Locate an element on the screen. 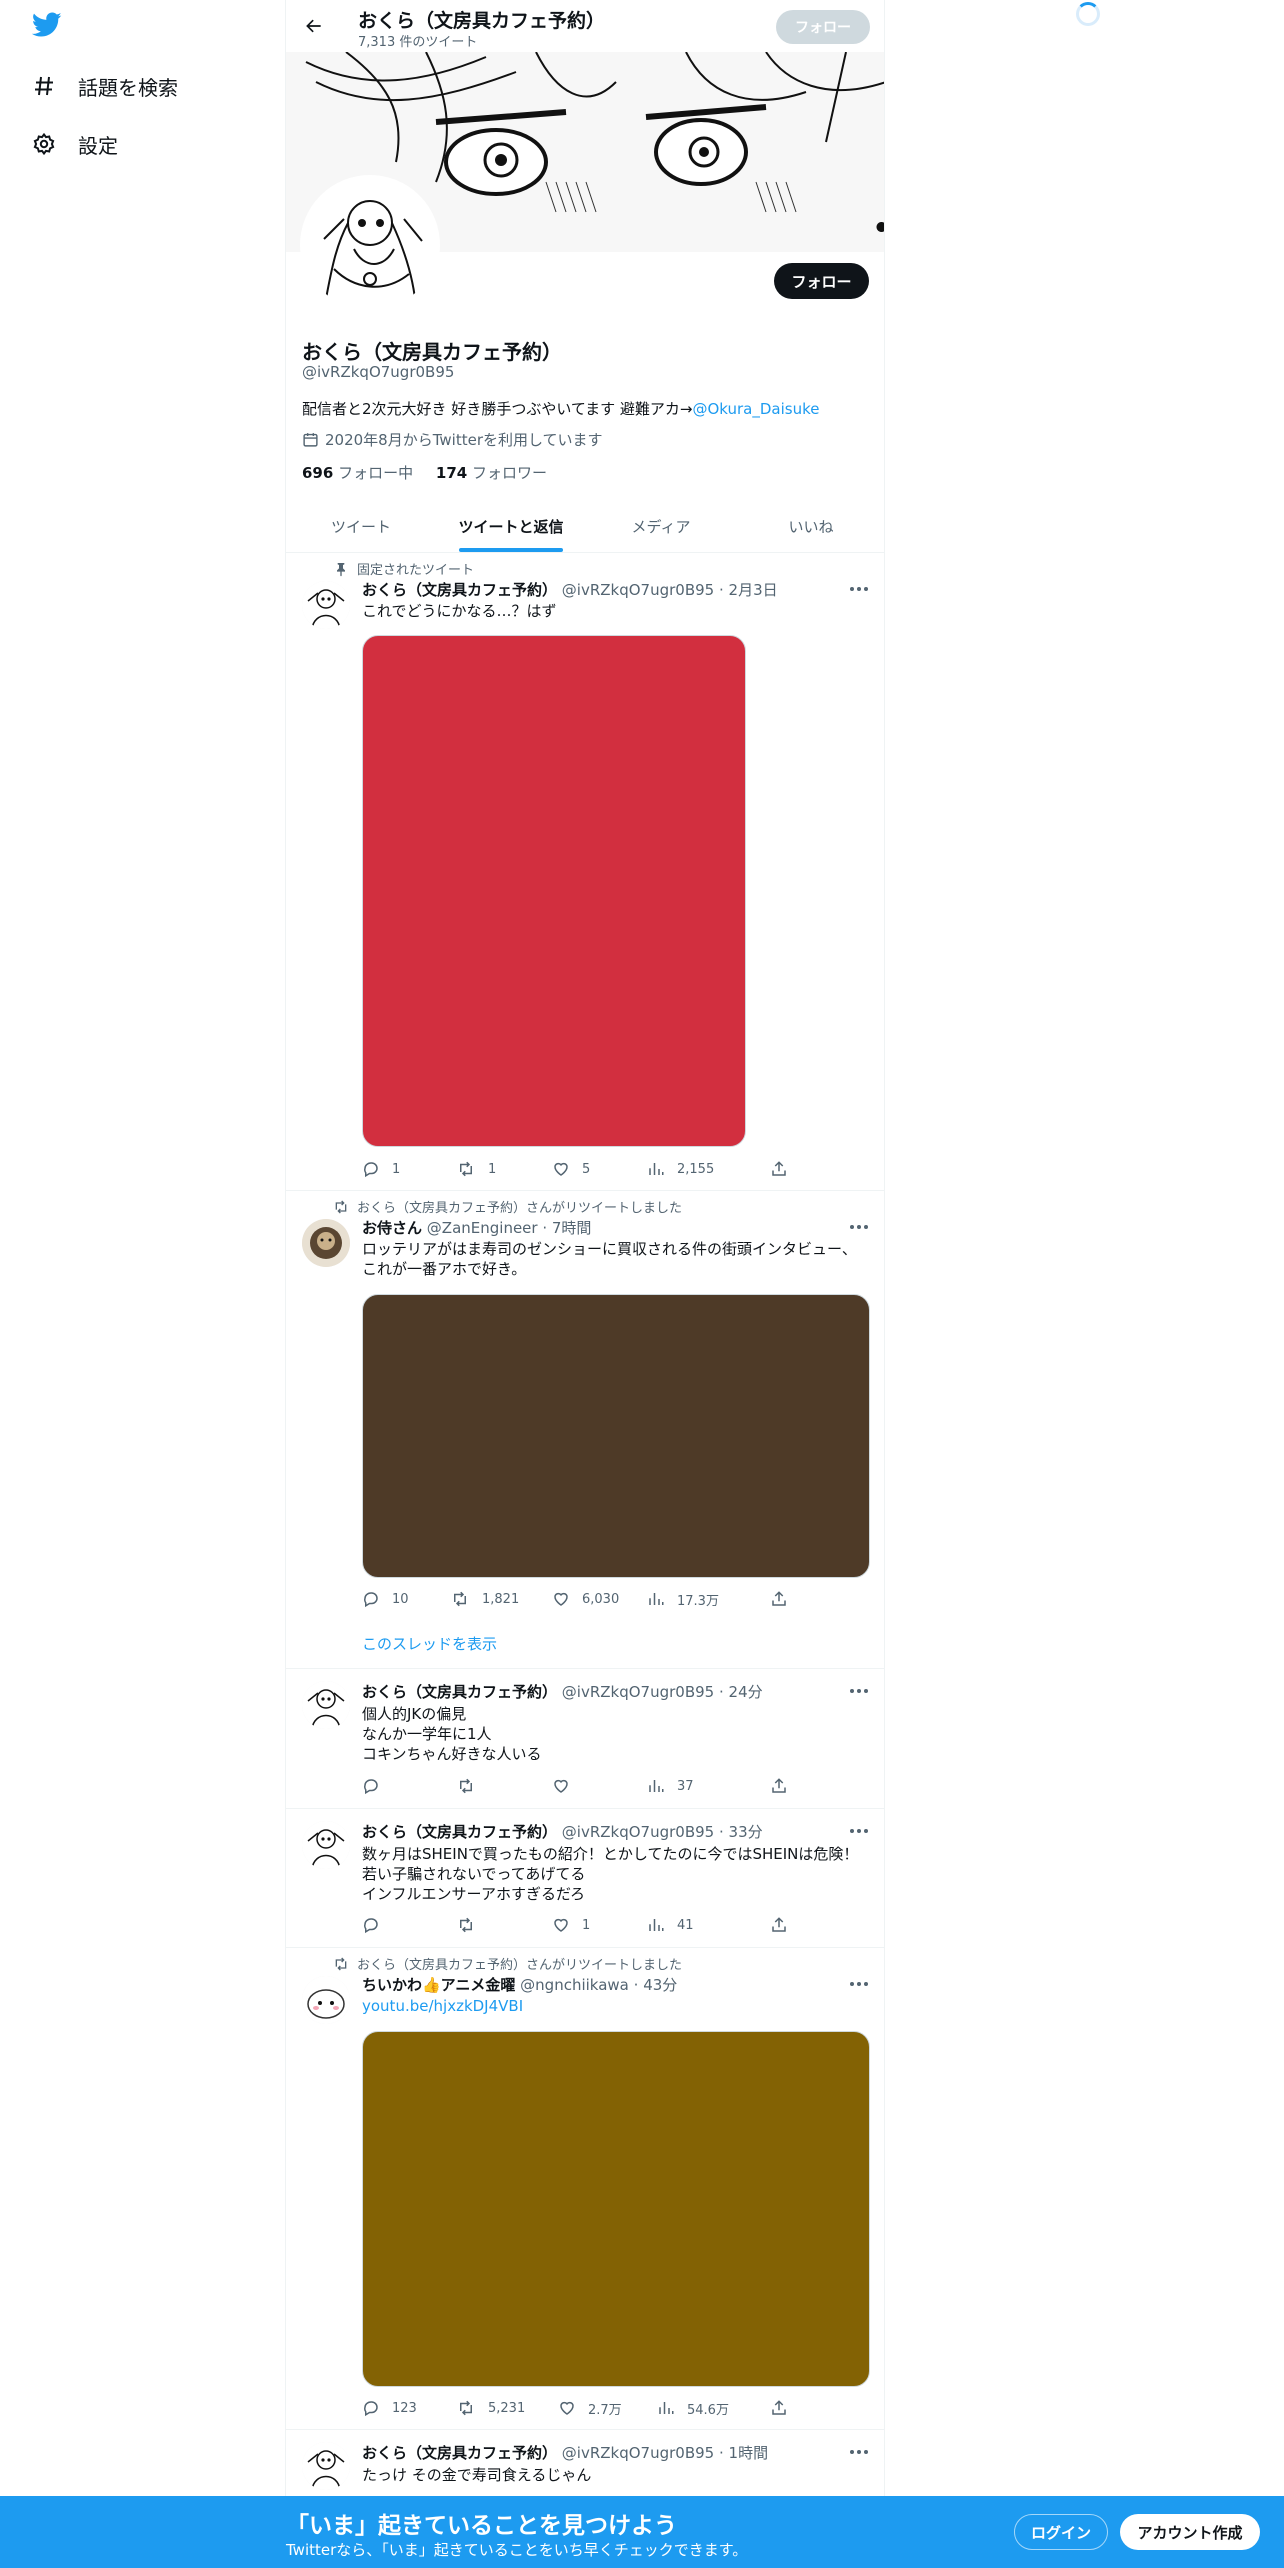 The image size is (1284, 2568). header-follow-button: フォロー is located at coordinates (823, 27).